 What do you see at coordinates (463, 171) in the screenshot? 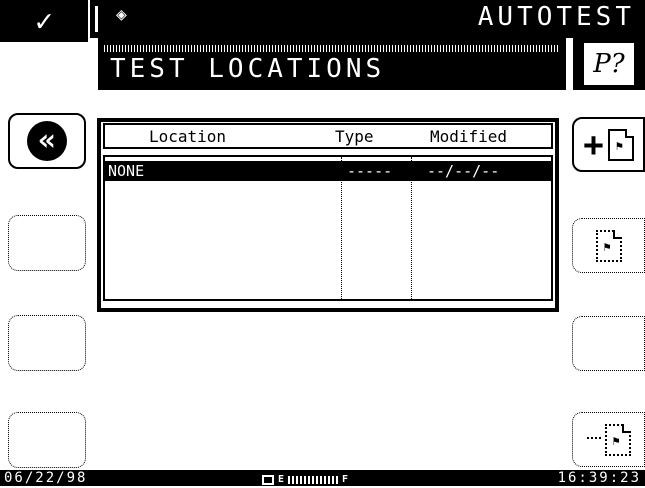
I see `modified-cell: --/--/--` at bounding box center [463, 171].